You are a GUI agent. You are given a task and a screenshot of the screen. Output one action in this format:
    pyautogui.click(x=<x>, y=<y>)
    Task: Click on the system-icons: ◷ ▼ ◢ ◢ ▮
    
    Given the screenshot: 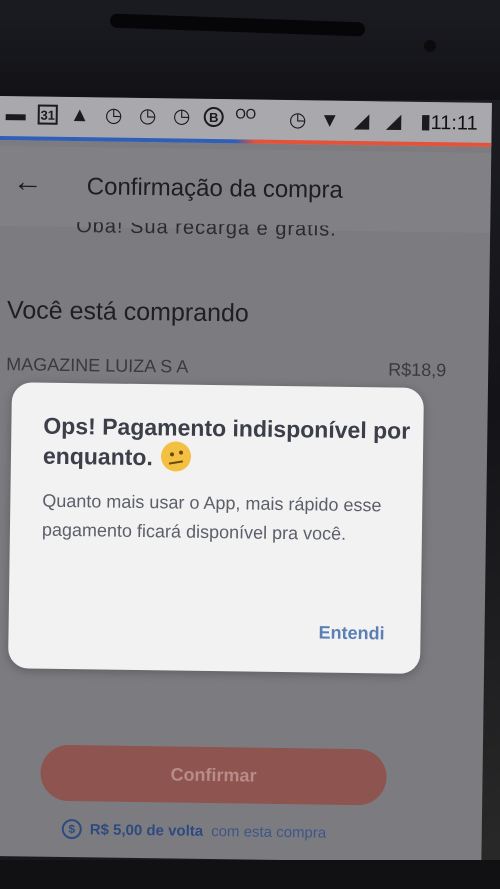 What is the action you would take?
    pyautogui.click(x=362, y=121)
    